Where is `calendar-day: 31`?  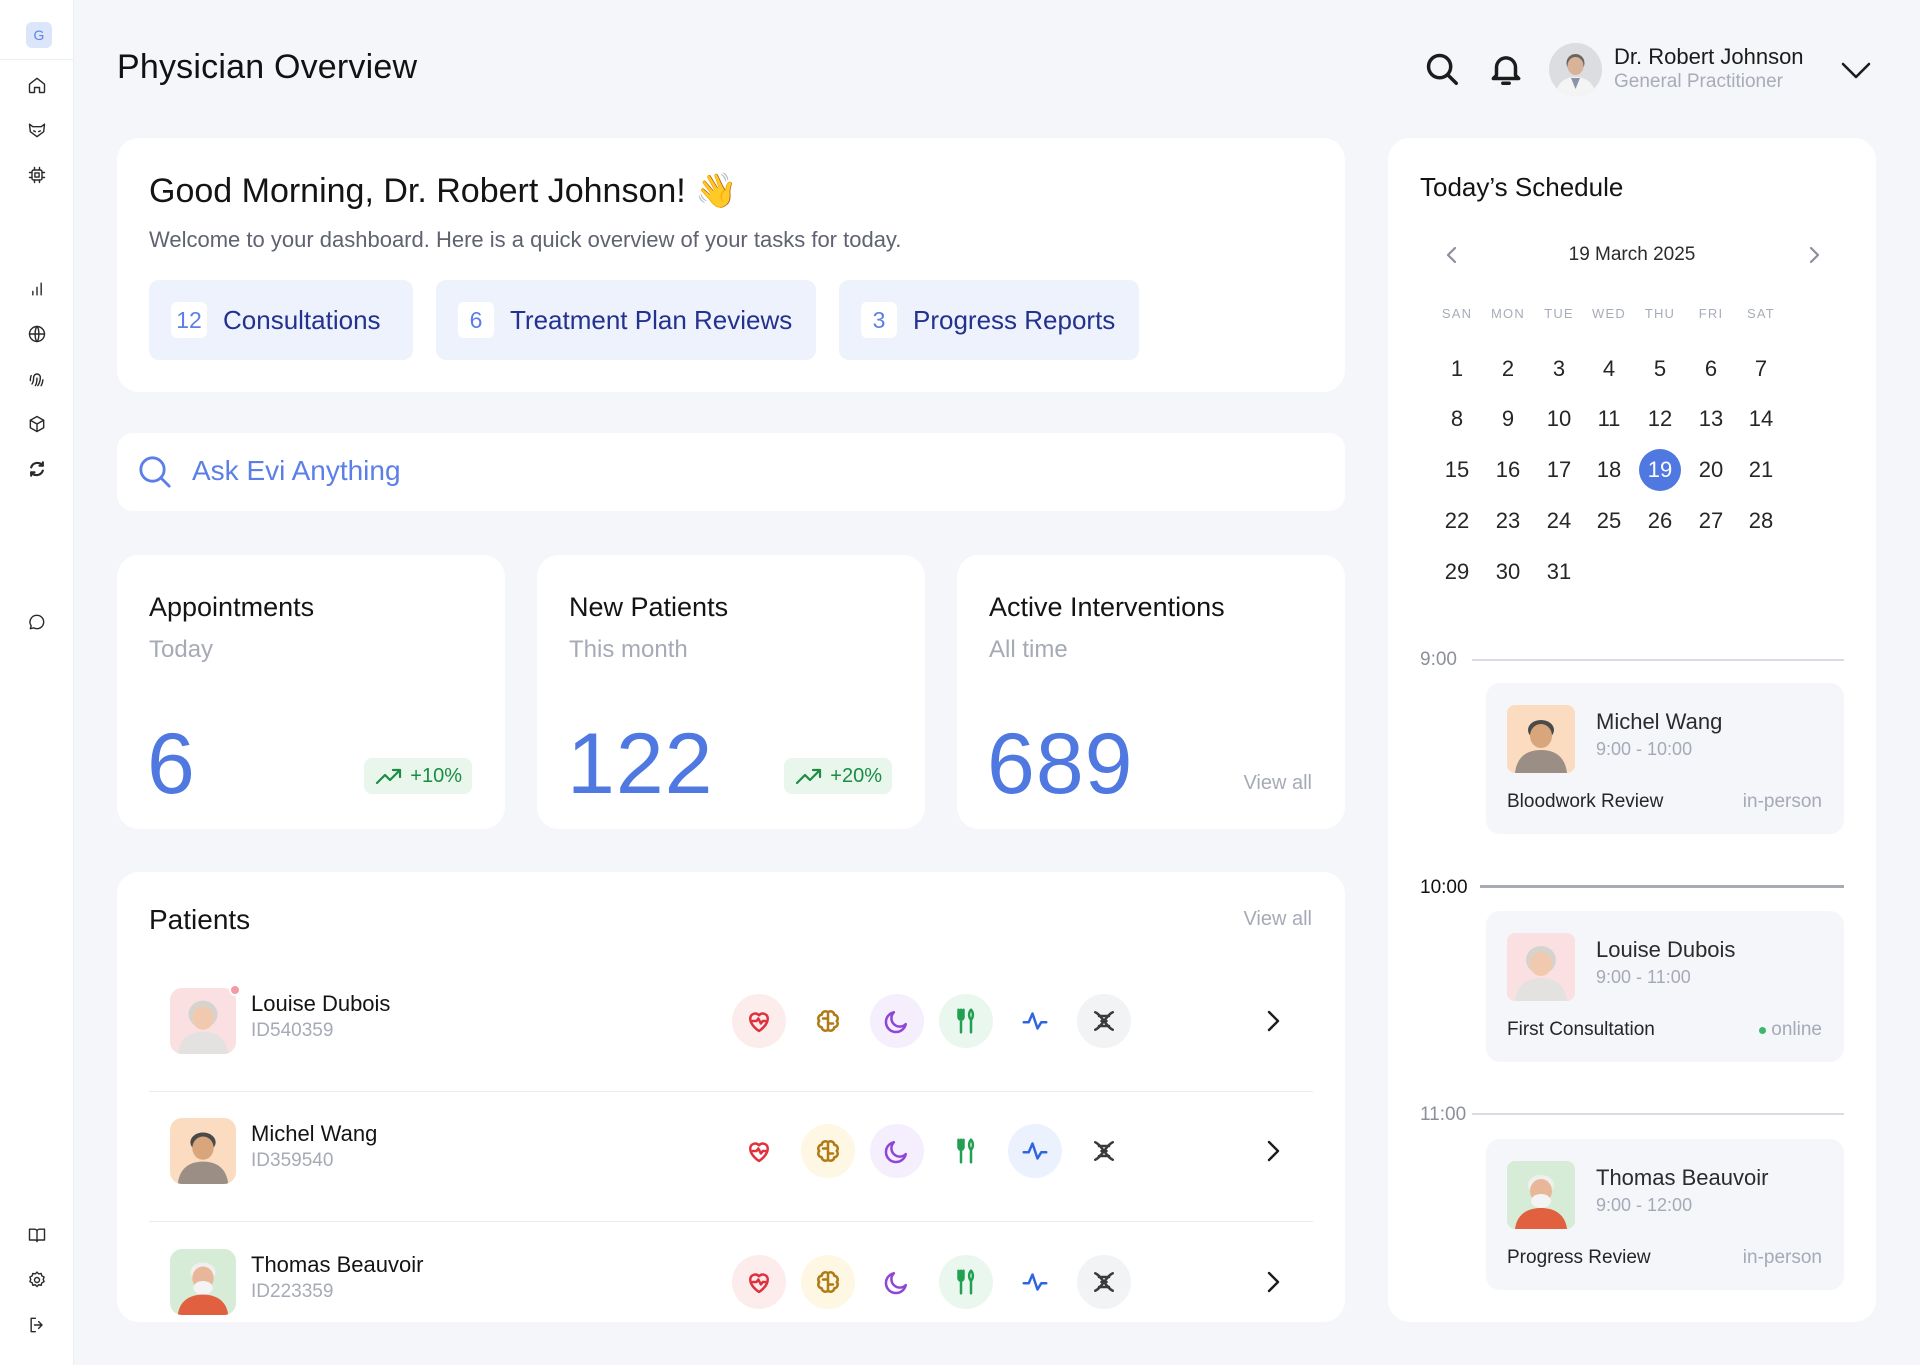 calendar-day: 31 is located at coordinates (1559, 572).